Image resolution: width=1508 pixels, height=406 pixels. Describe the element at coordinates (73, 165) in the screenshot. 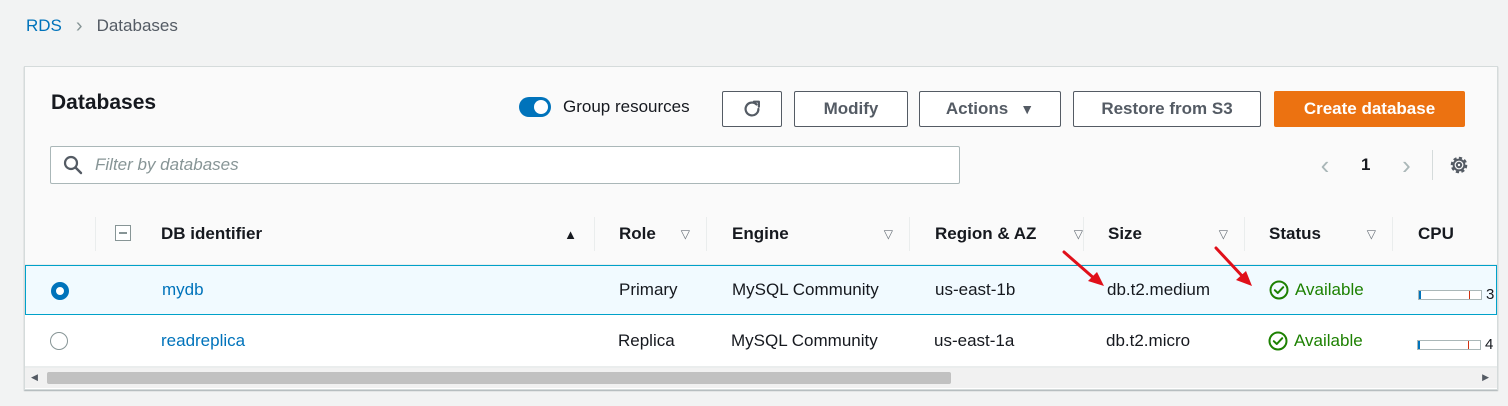

I see `search-icon` at that location.